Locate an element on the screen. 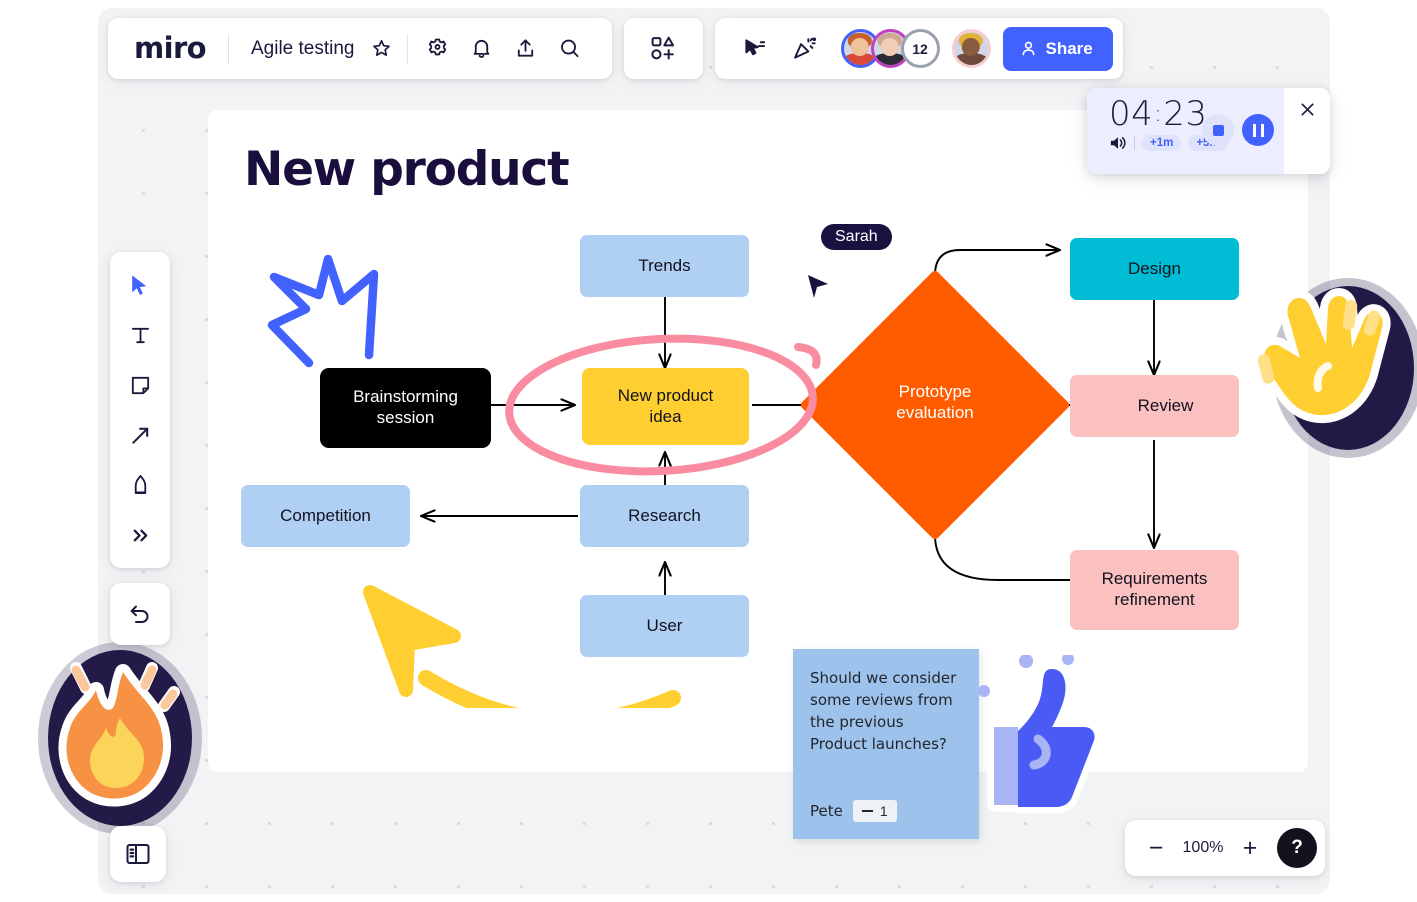 This screenshot has width=1417, height=902. node-label-line2: refinement is located at coordinates (1154, 599).